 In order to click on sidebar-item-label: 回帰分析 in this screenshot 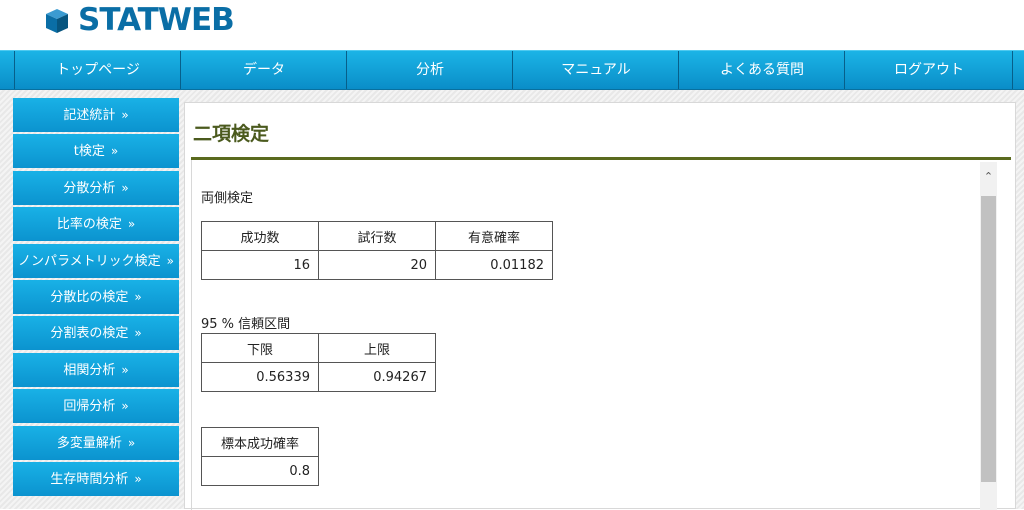, I will do `click(89, 407)`.